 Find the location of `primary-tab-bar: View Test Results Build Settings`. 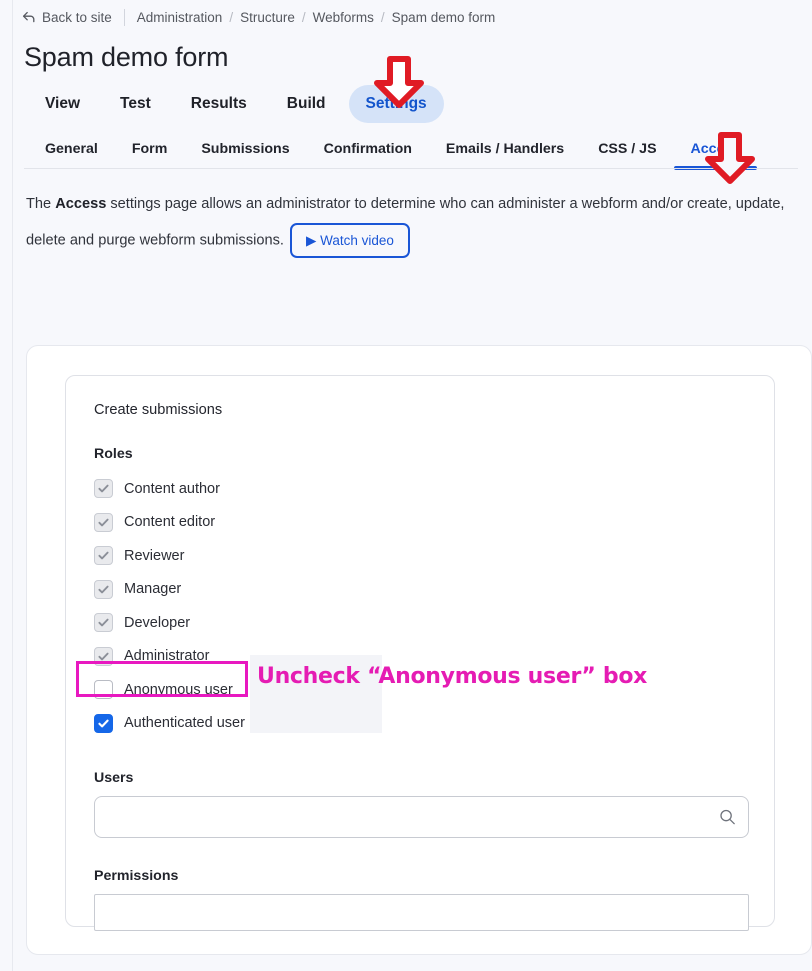

primary-tab-bar: View Test Results Build Settings is located at coordinates (413, 98).